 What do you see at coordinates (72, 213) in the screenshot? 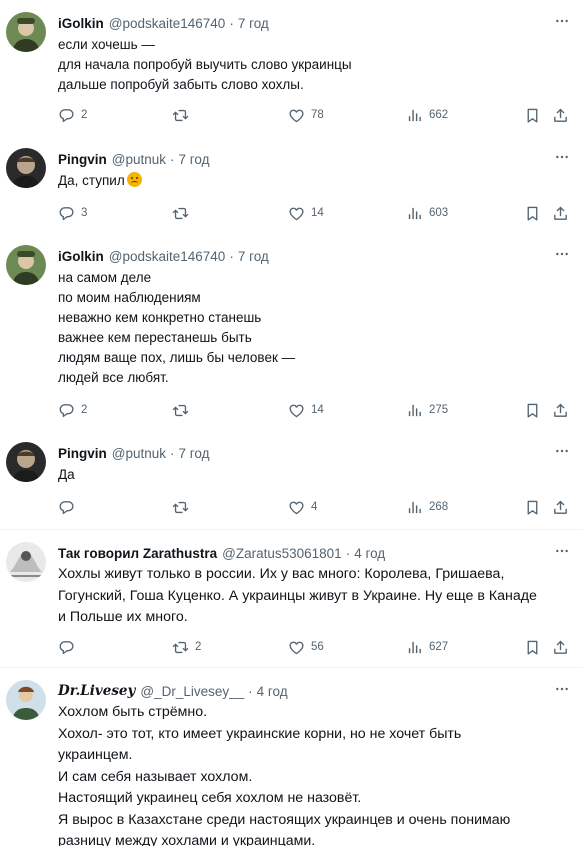
I see `reply-button: 3` at bounding box center [72, 213].